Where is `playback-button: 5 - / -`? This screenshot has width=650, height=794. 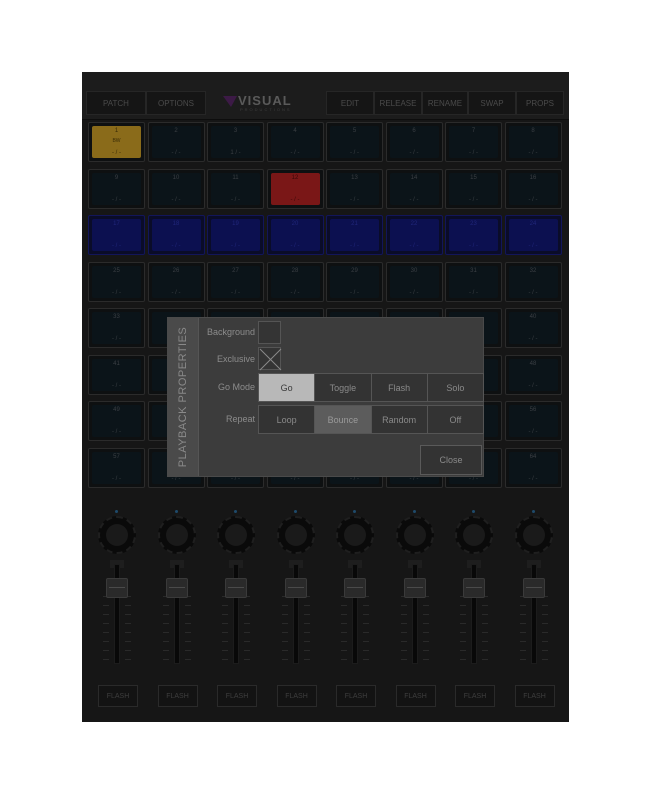
playback-button: 5 - / - is located at coordinates (354, 142).